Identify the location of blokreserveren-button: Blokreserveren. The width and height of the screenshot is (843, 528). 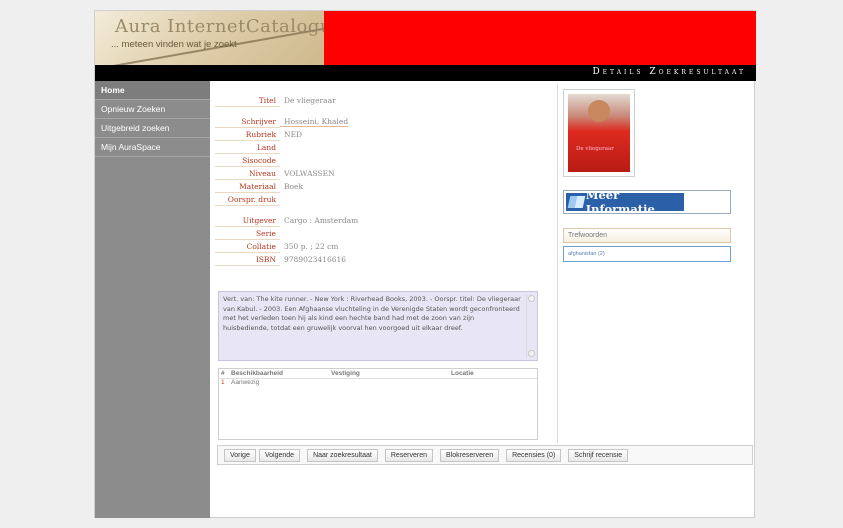
(470, 455).